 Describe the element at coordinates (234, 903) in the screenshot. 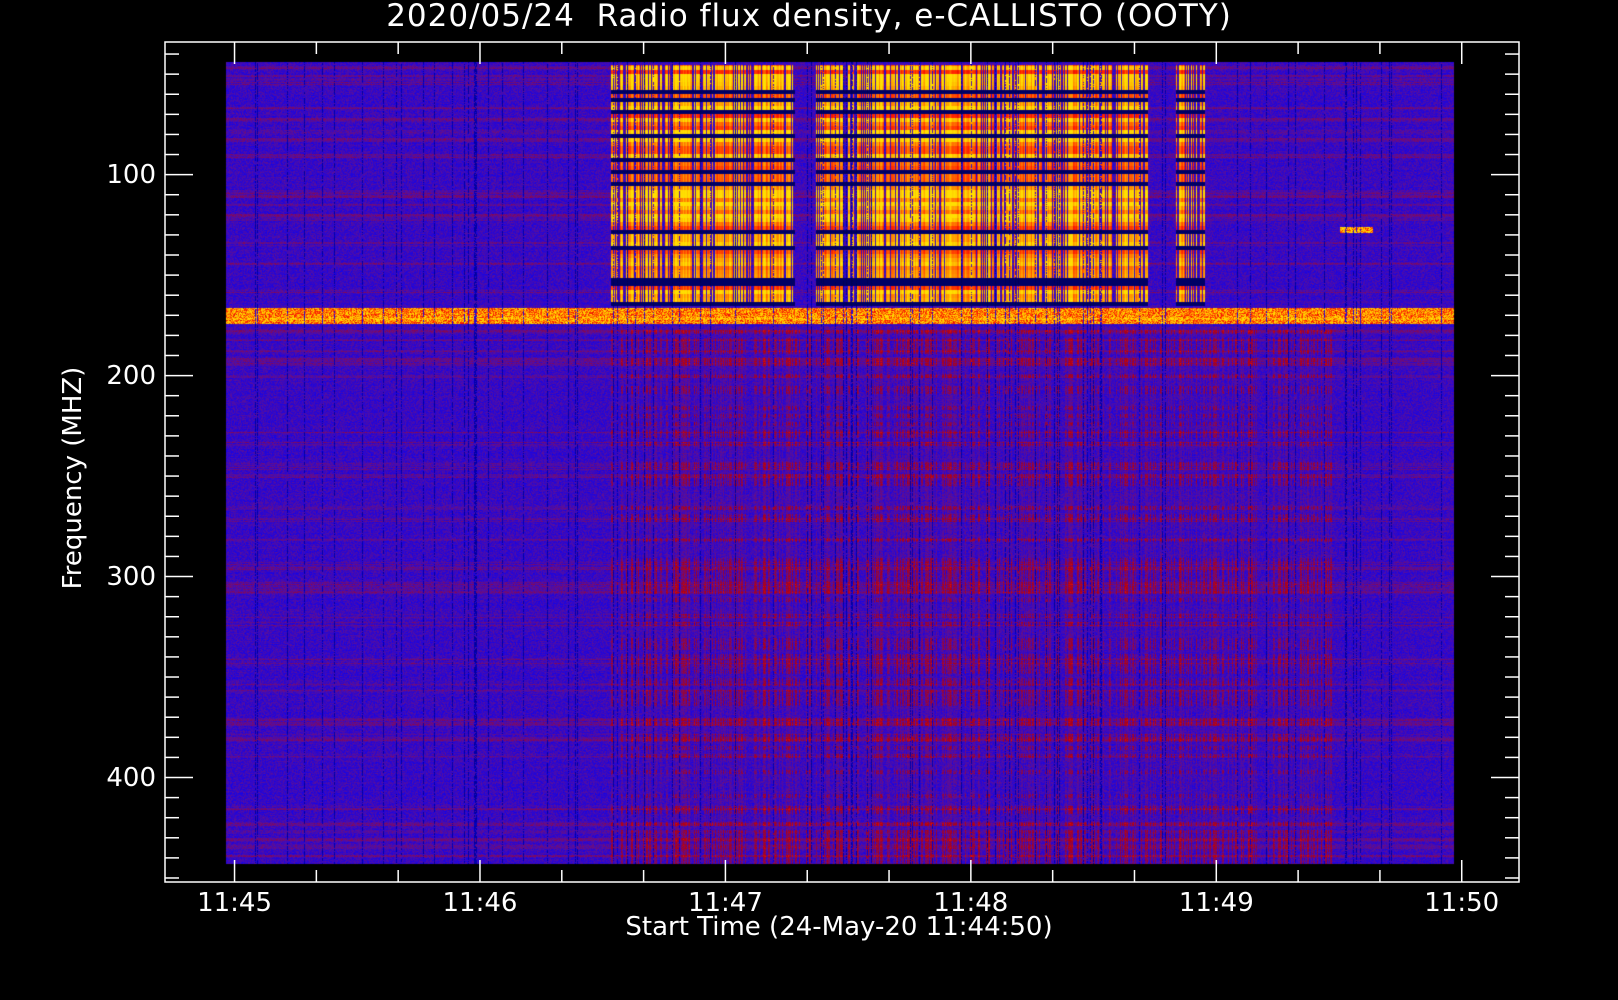

I see `x-tick-label: 11:45` at that location.